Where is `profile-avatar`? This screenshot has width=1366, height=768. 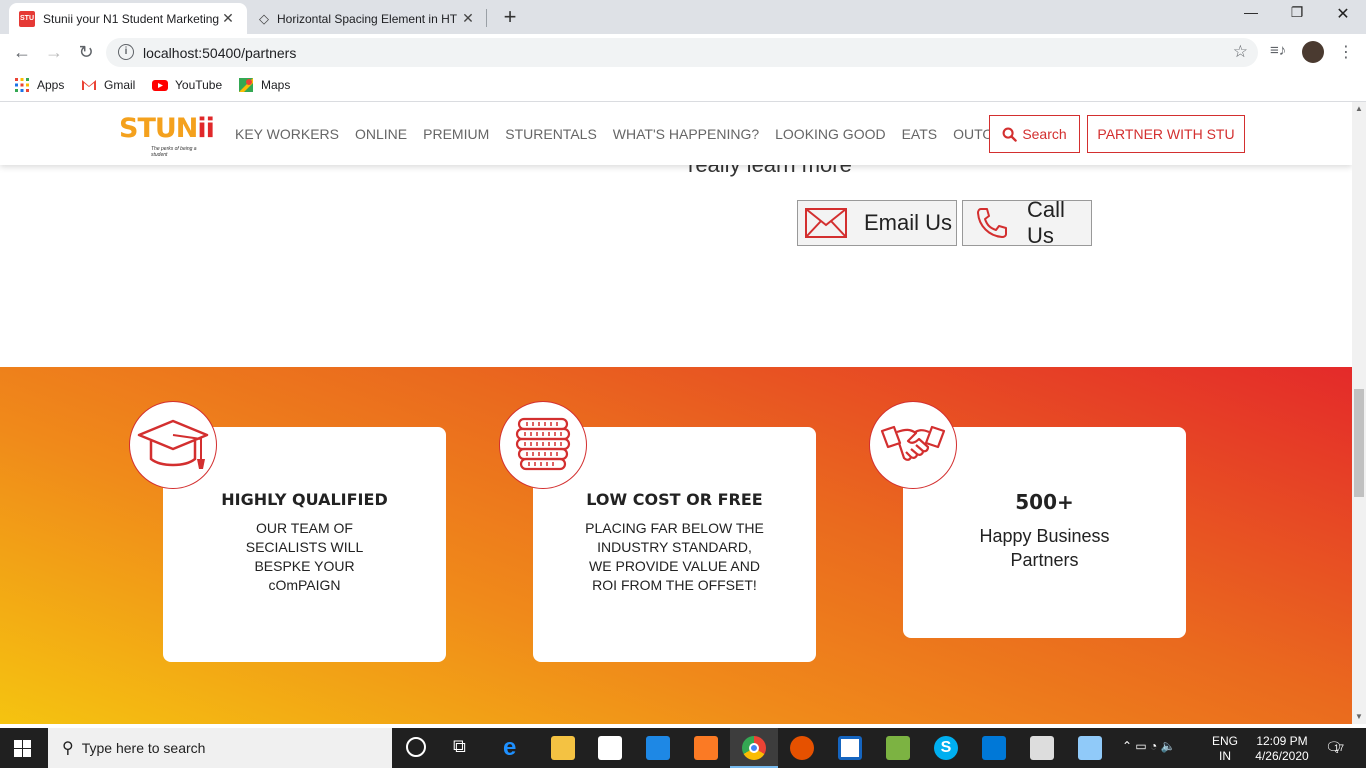
profile-avatar is located at coordinates (1313, 52).